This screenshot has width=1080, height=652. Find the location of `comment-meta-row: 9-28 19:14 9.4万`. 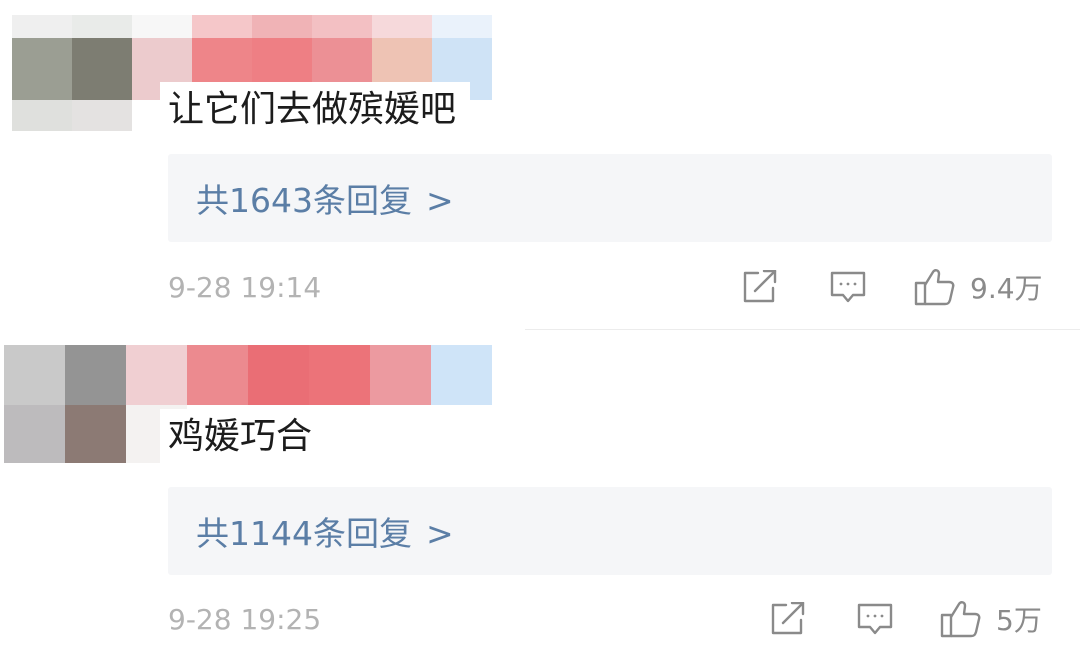

comment-meta-row: 9-28 19:14 9.4万 is located at coordinates (540, 287).